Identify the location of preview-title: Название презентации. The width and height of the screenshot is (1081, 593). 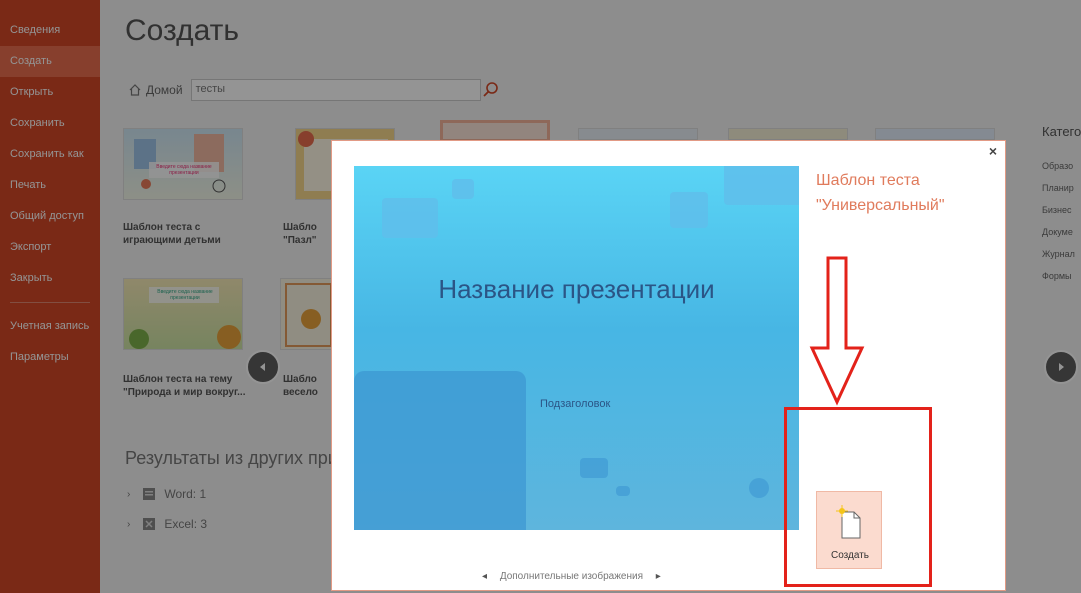
(576, 289).